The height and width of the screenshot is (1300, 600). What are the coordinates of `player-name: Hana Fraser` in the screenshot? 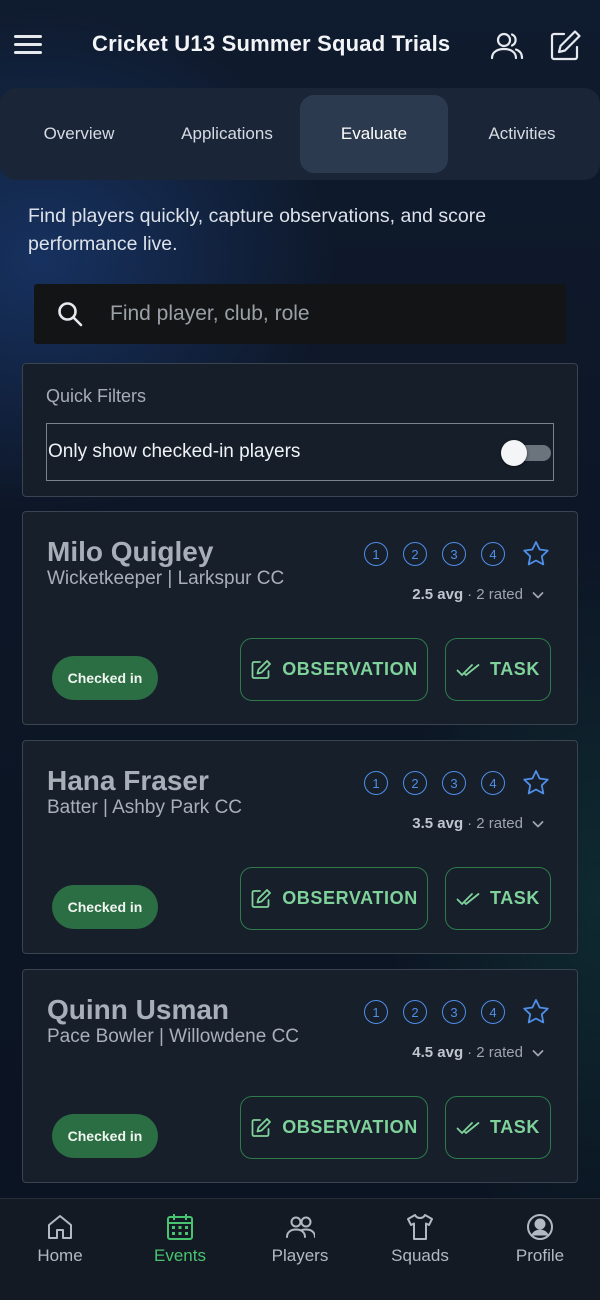 It's located at (128, 780).